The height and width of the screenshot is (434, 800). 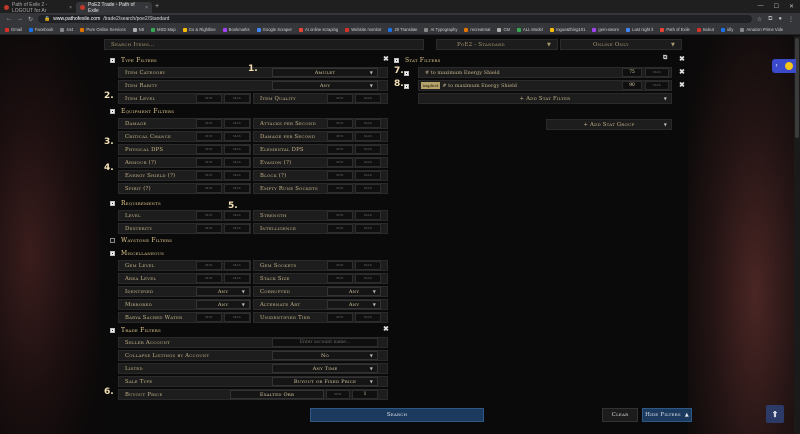 I want to click on equipment-filters-header: Equipment Filters, so click(x=142, y=111).